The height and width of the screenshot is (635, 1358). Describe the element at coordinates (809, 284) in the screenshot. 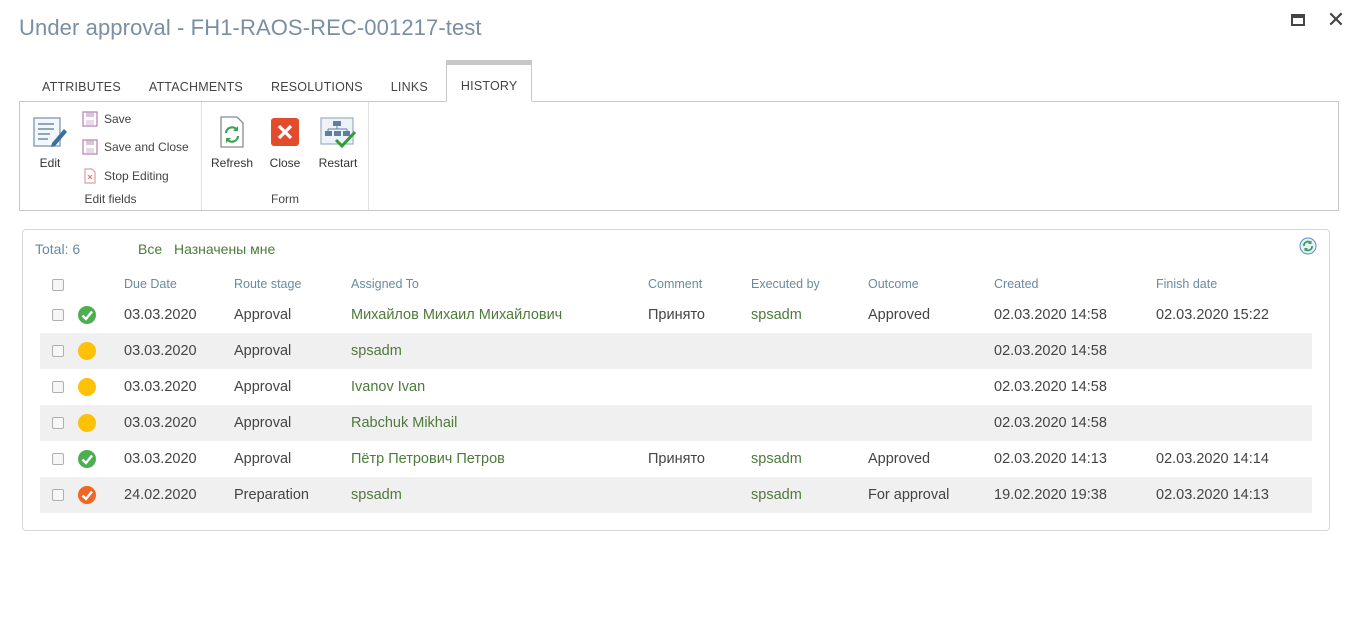

I see `column-header: Executed by` at that location.